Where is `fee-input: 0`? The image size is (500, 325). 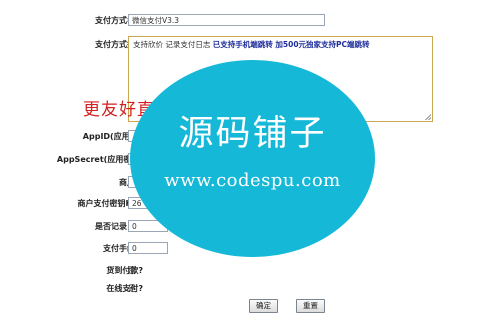
fee-input: 0 is located at coordinates (148, 248).